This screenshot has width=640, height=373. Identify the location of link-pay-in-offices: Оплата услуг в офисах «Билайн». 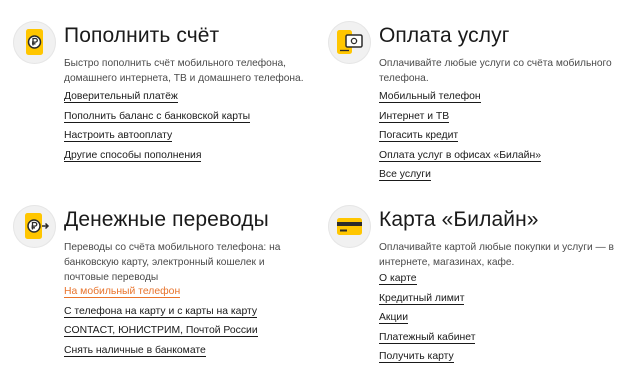
(460, 155).